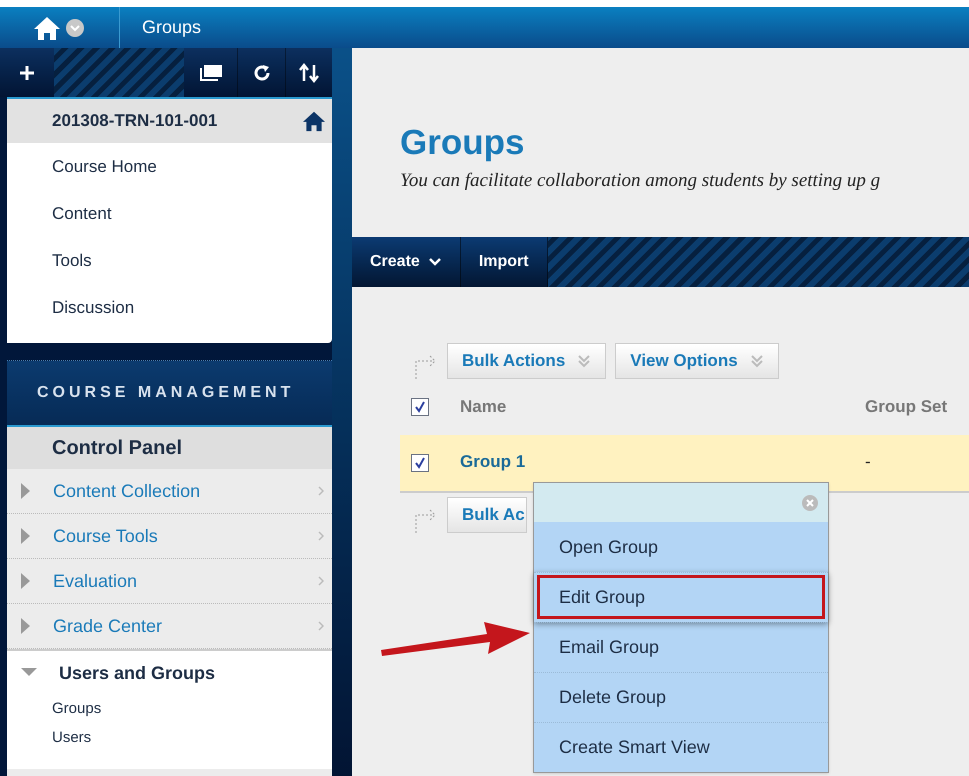 Image resolution: width=969 pixels, height=776 pixels. I want to click on group-name-link: Group 1, so click(662, 454).